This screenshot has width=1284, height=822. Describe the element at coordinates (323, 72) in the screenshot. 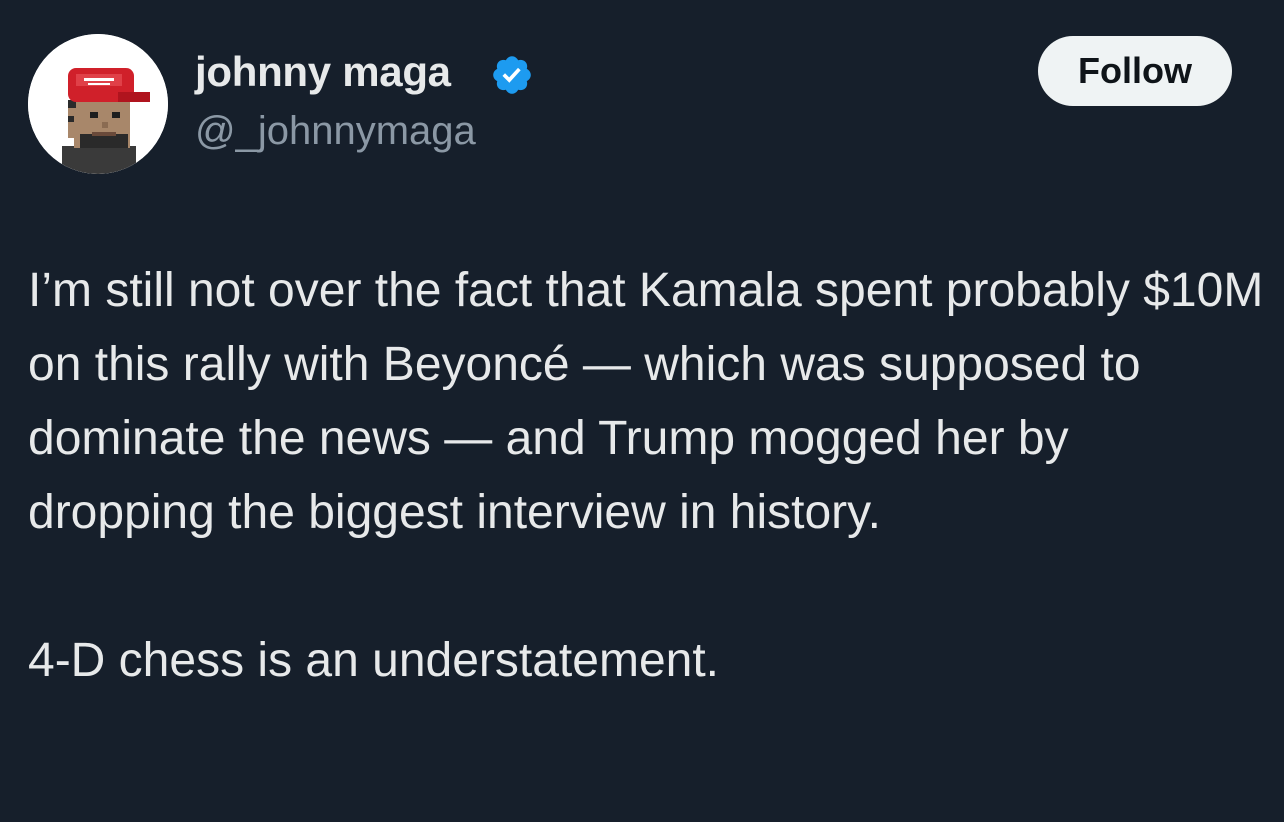

I see `display-name: johnny maga` at that location.